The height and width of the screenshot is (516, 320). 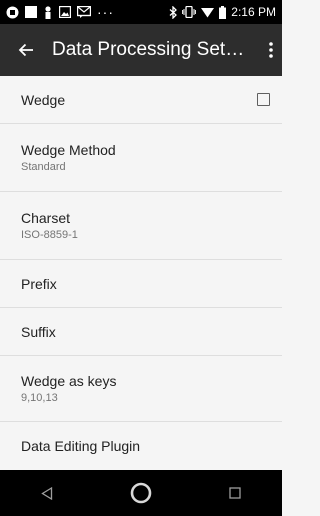 I want to click on status-bar: ··· 2:16 PM, so click(x=141, y=12).